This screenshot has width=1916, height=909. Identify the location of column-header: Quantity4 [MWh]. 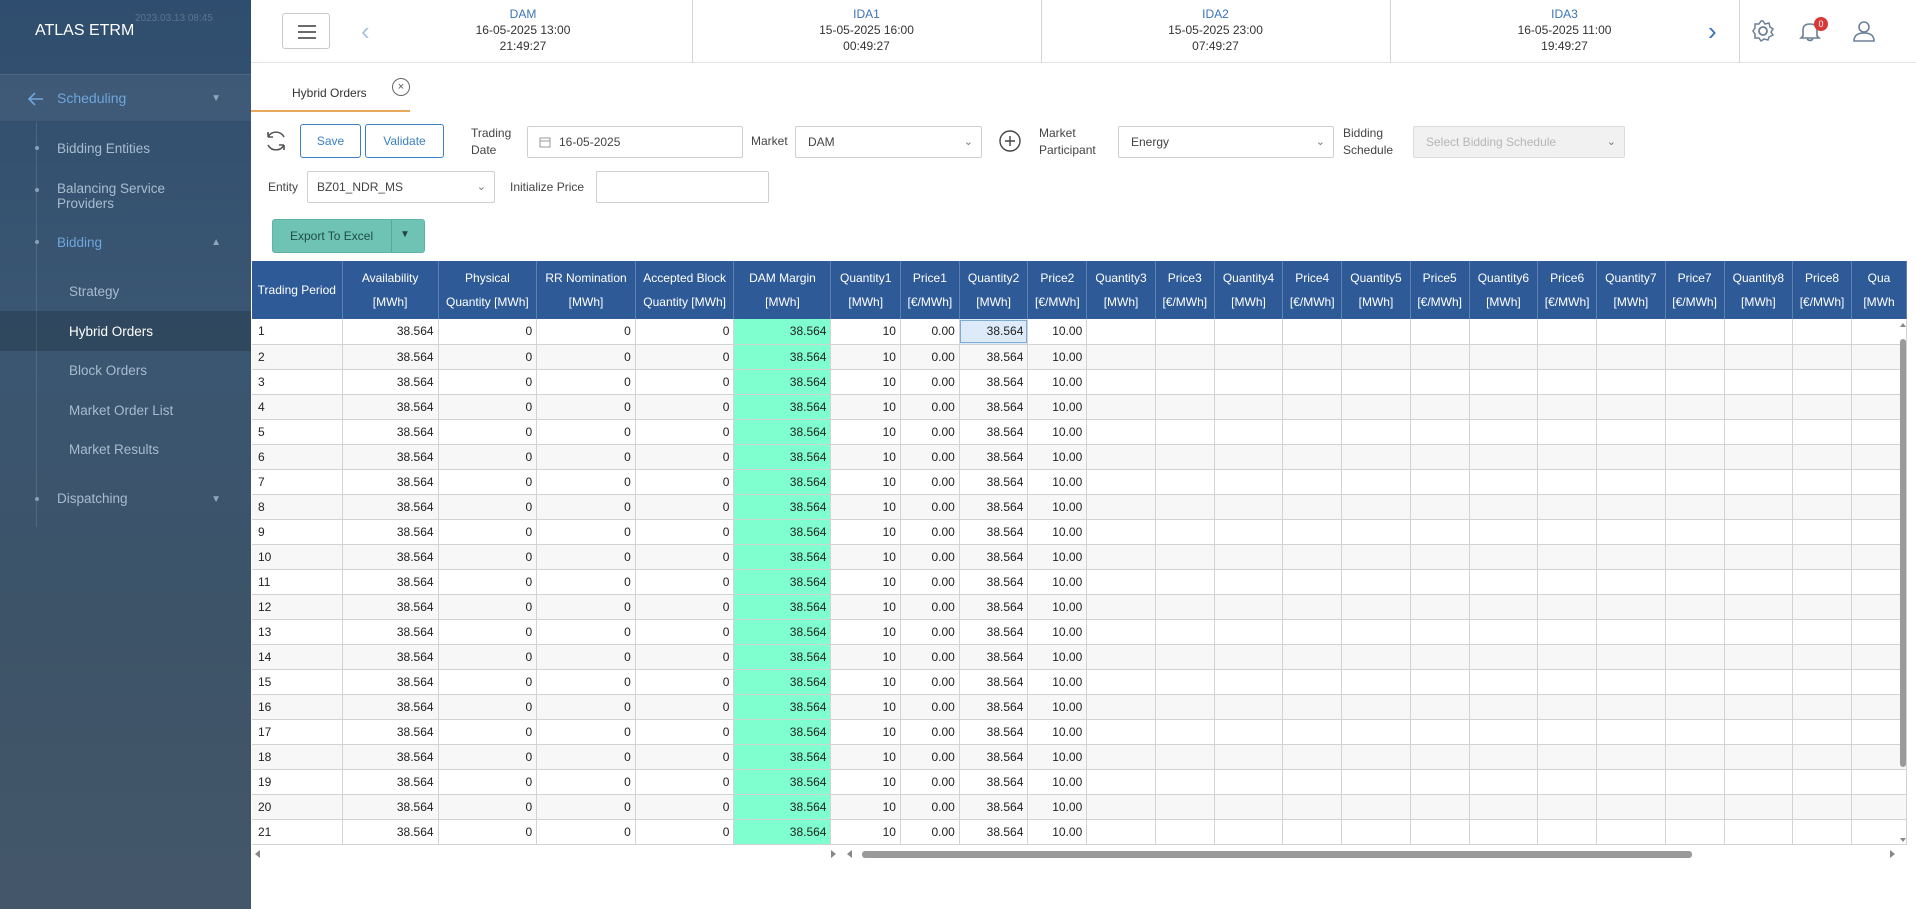
(1249, 290).